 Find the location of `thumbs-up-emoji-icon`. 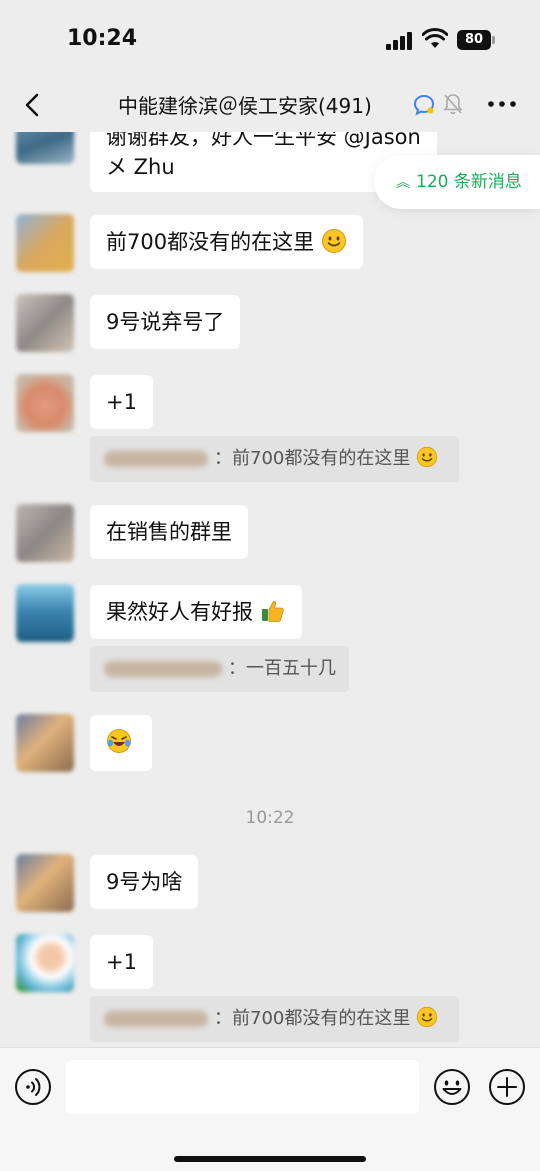

thumbs-up-emoji-icon is located at coordinates (272, 611).